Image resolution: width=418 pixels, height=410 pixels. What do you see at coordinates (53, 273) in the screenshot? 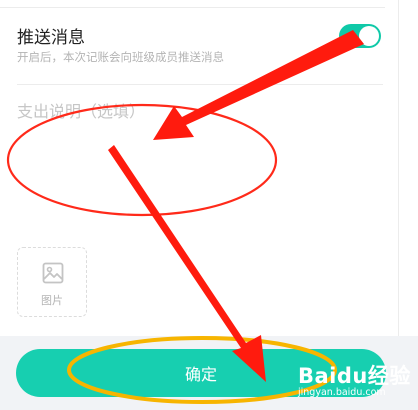
I see `image-icon` at bounding box center [53, 273].